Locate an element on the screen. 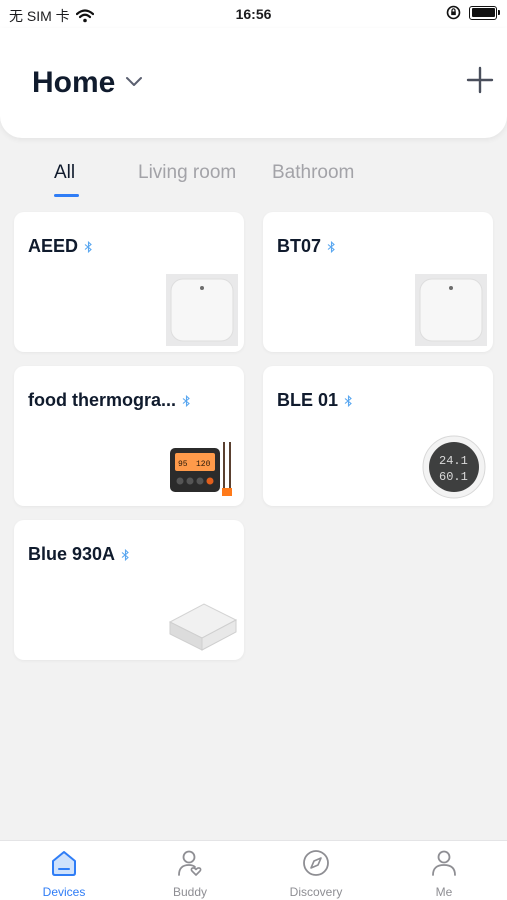 The height and width of the screenshot is (900, 507). thermometer-reading-right: 120 is located at coordinates (203, 464).